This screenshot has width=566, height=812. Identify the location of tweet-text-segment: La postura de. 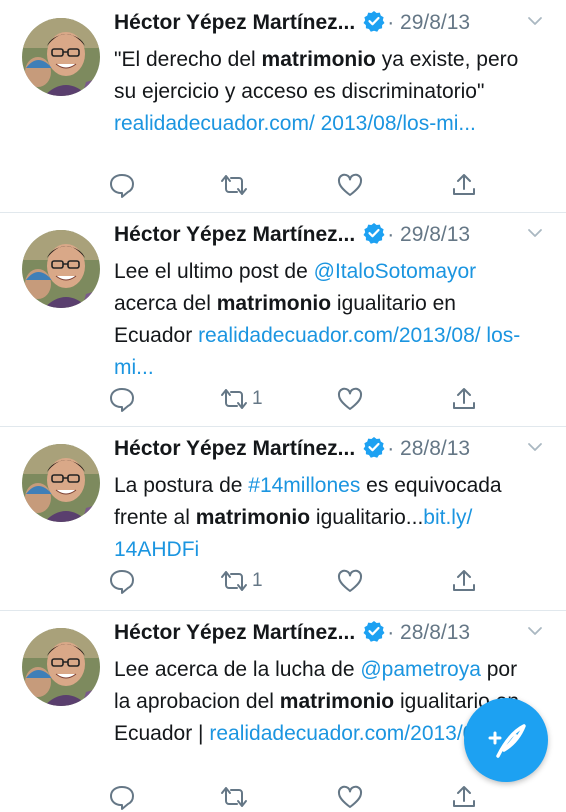
(181, 485).